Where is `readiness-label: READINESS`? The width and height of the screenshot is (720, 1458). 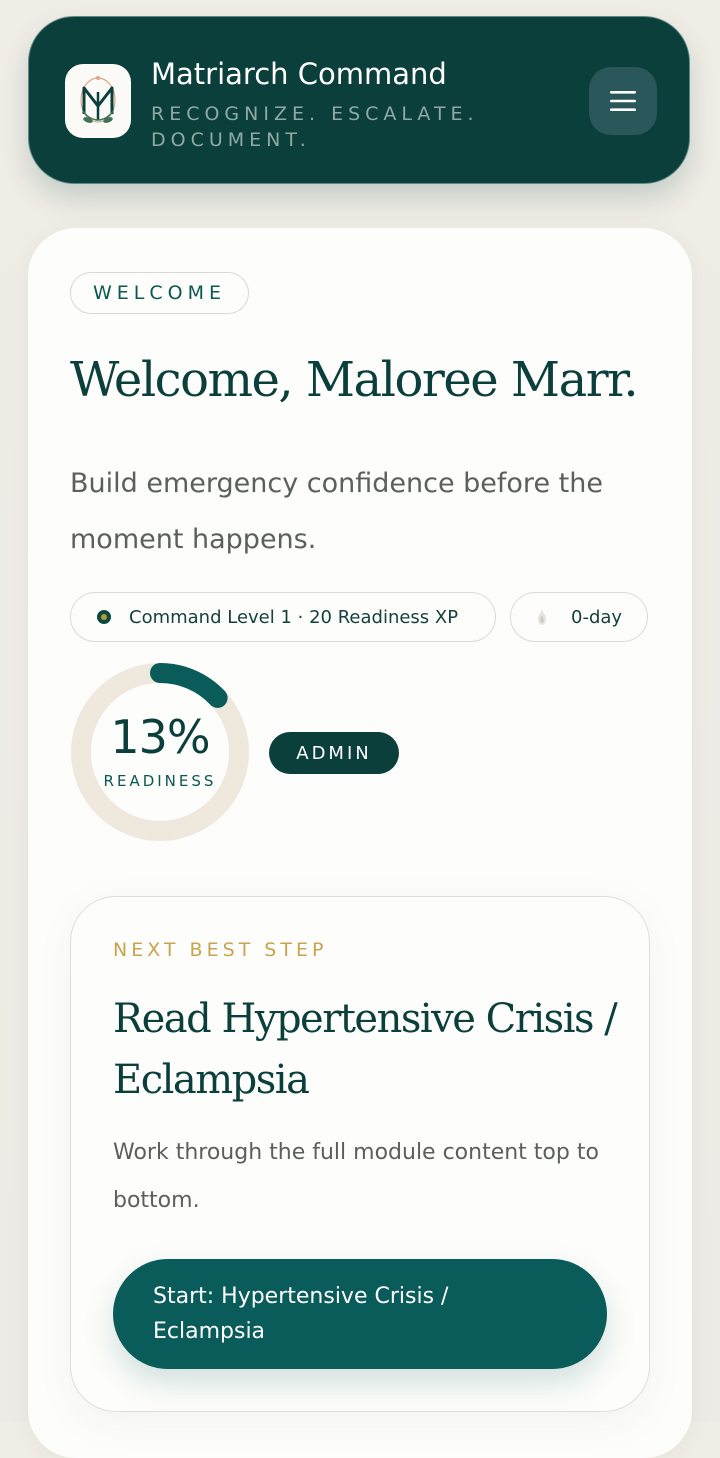
readiness-label: READINESS is located at coordinates (160, 781).